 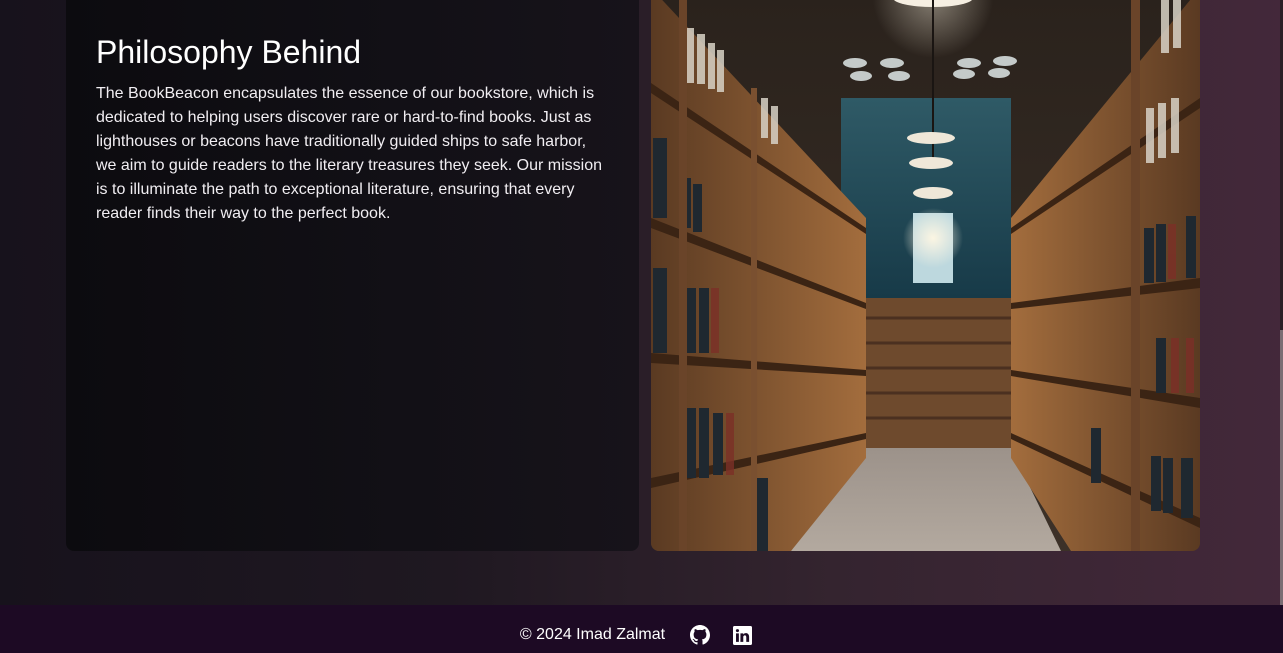 I want to click on linkedin-link, so click(x=742, y=635).